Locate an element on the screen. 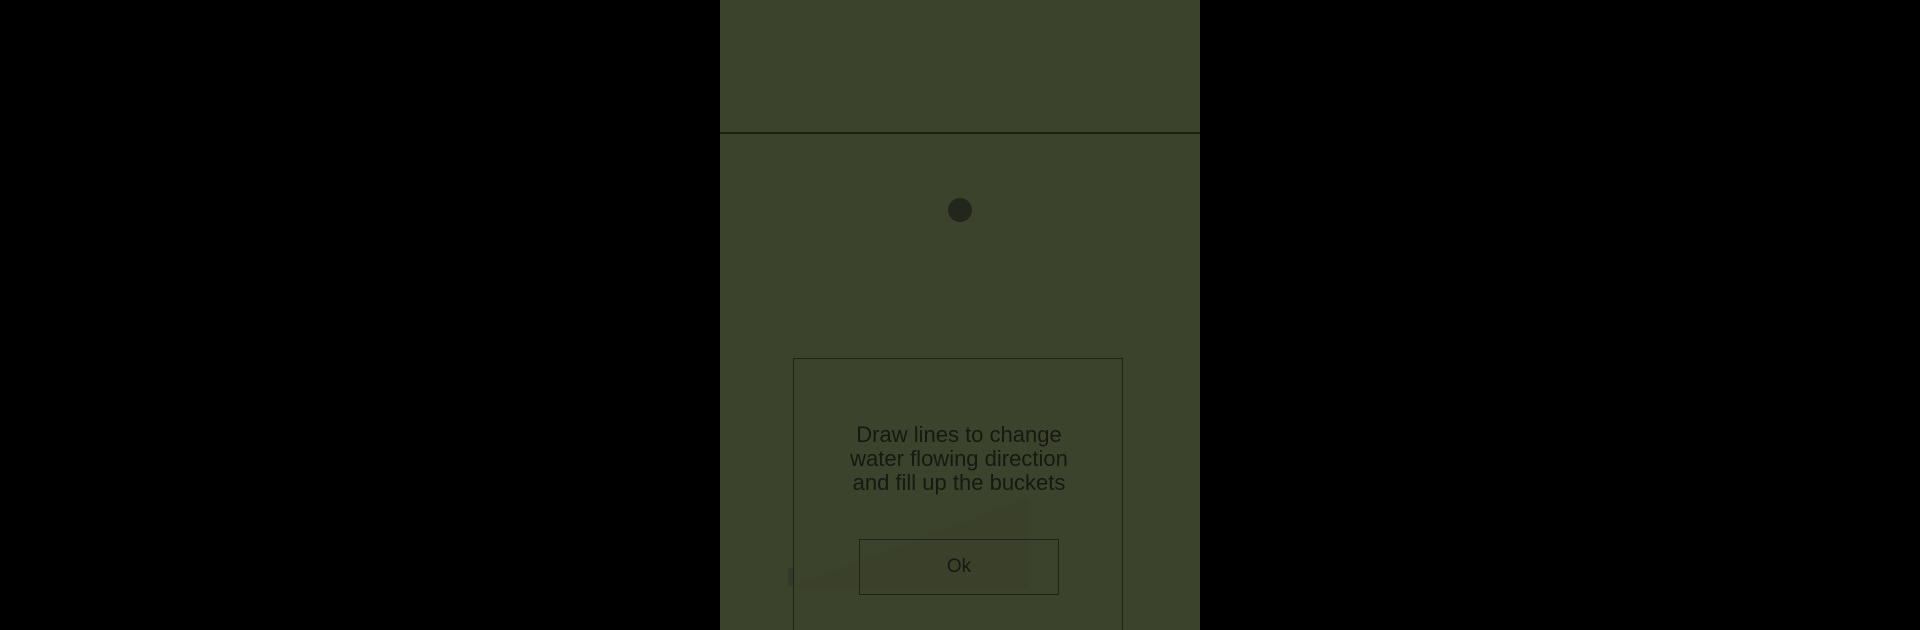 This screenshot has width=1920, height=630. spout-line is located at coordinates (960, 133).